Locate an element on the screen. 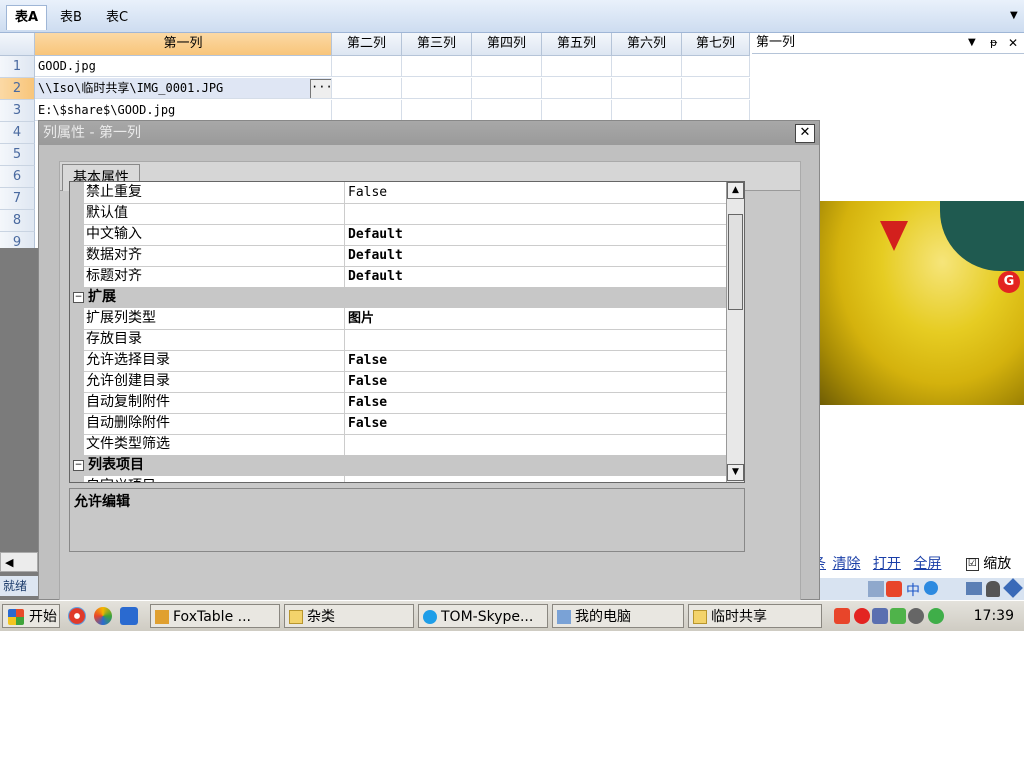  column-header: 第一列 is located at coordinates (183, 44).